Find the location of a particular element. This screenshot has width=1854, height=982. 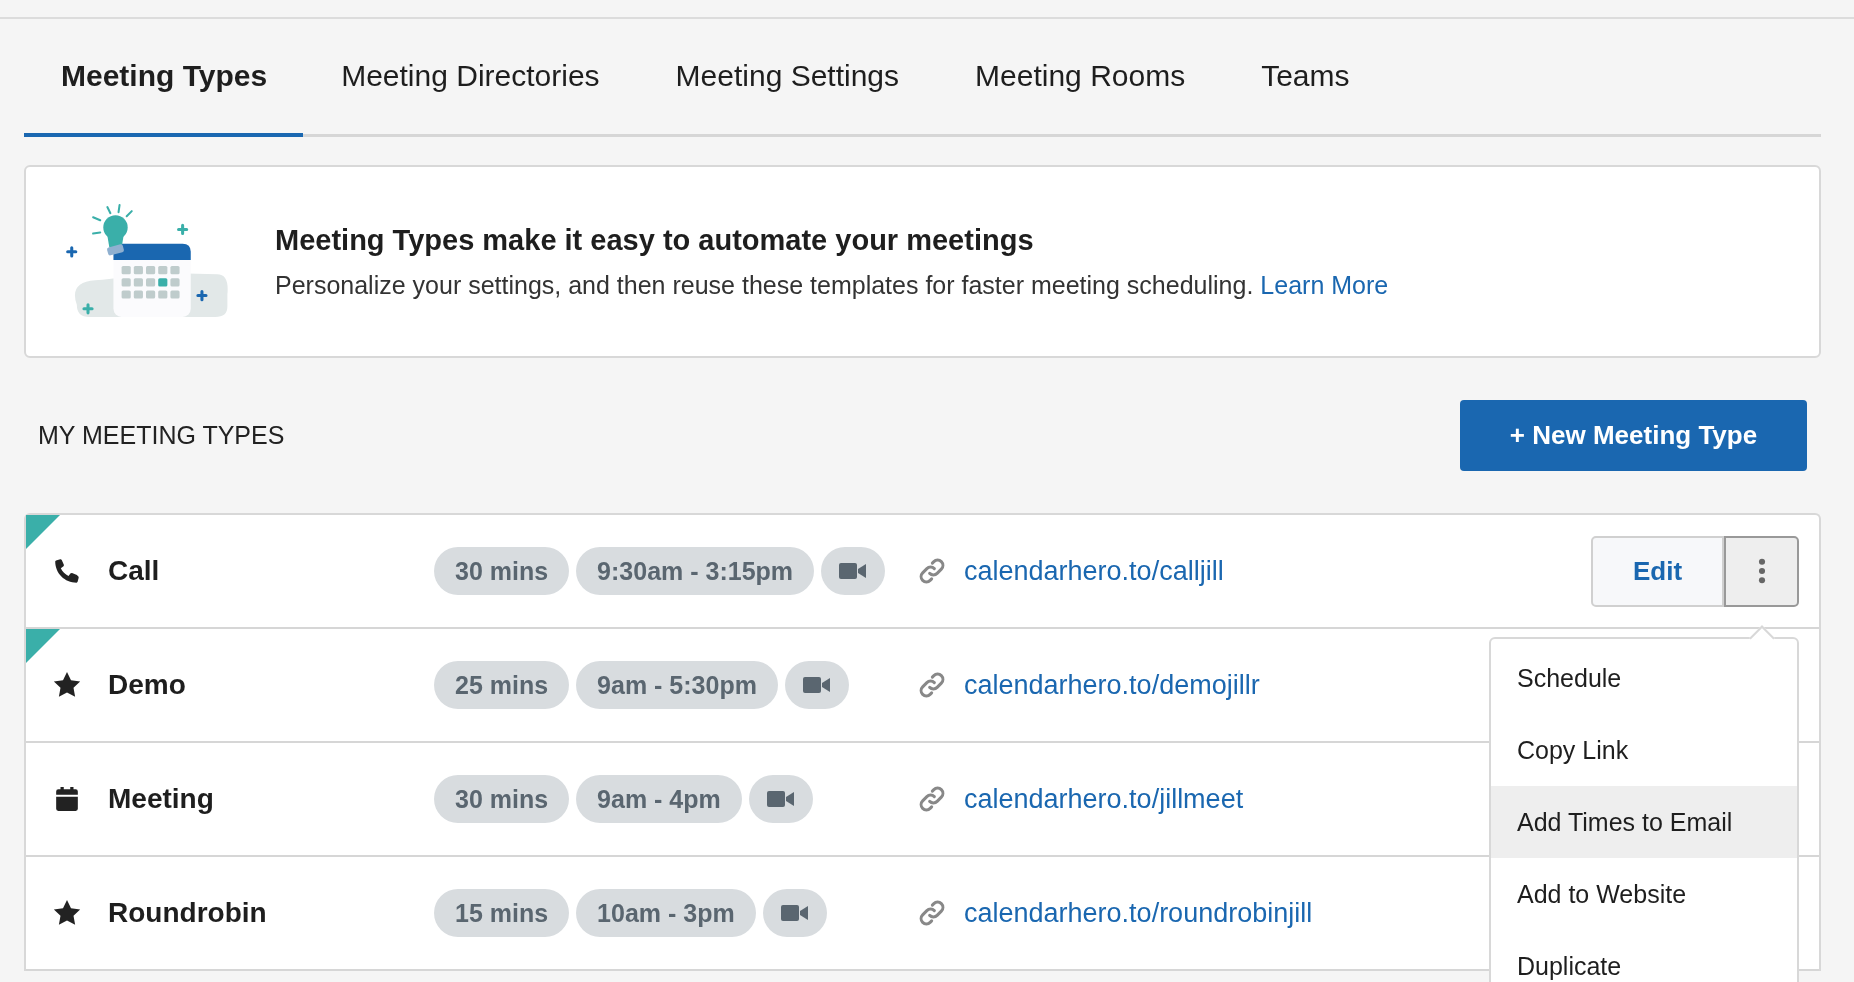

phone-icon is located at coordinates (67, 571).